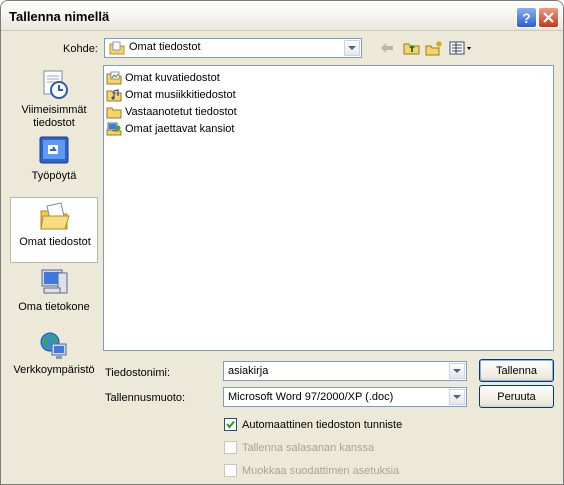  I want to click on location-value: Omat tiedostot, so click(165, 47).